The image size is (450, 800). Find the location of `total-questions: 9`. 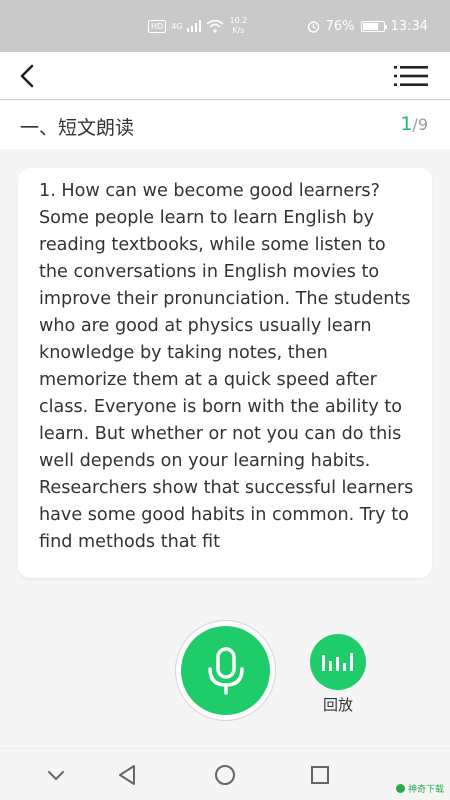

total-questions: 9 is located at coordinates (422, 124).